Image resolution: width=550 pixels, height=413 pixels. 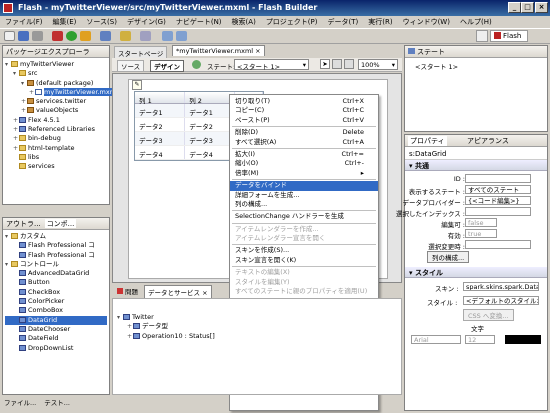 What do you see at coordinates (325, 64) in the screenshot?
I see `select-arrow-icon: ➤` at bounding box center [325, 64].